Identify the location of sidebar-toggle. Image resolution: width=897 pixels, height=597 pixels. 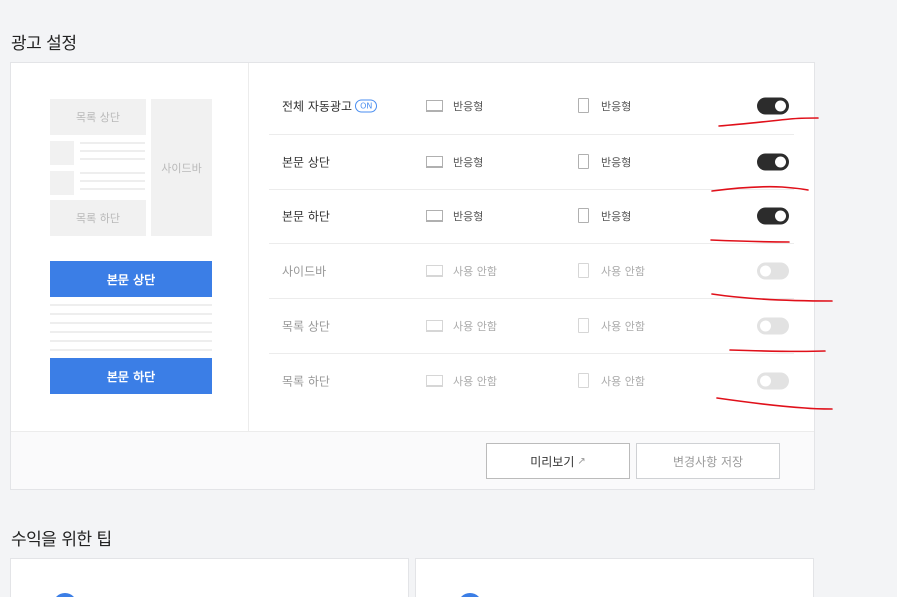
(773, 270).